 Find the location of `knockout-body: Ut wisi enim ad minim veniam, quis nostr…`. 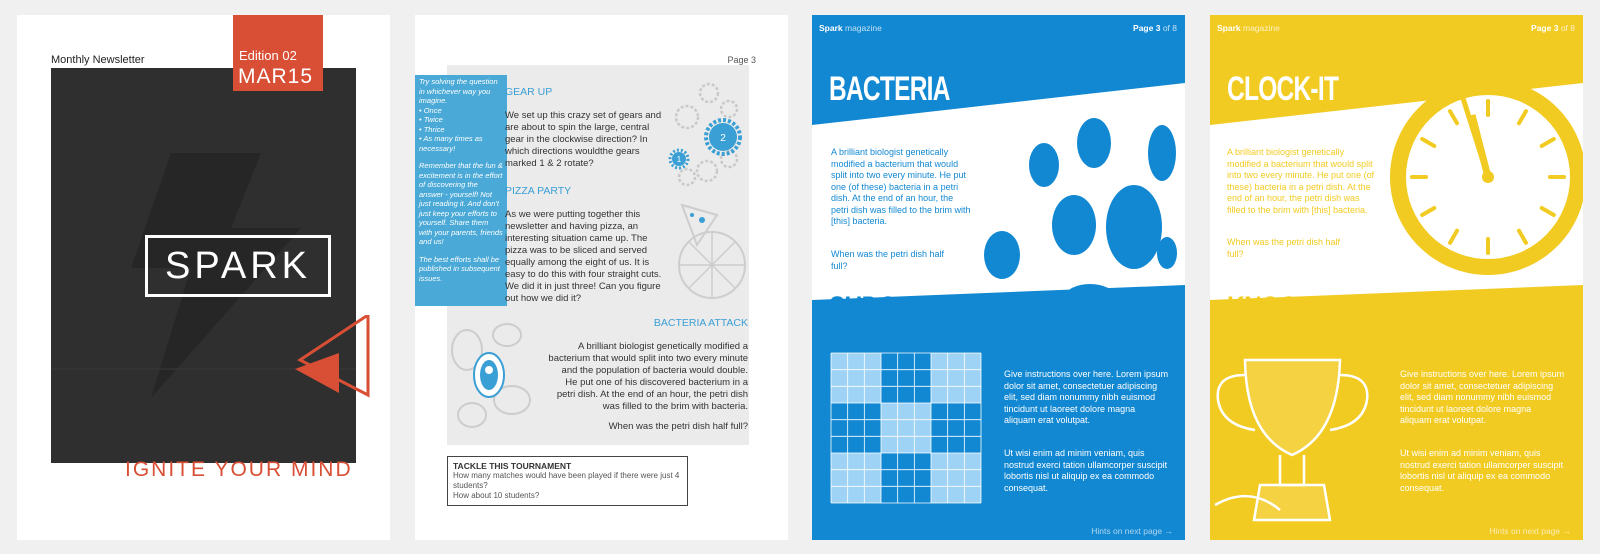

knockout-body: Ut wisi enim ad minim veniam, quis nostr… is located at coordinates (1482, 470).